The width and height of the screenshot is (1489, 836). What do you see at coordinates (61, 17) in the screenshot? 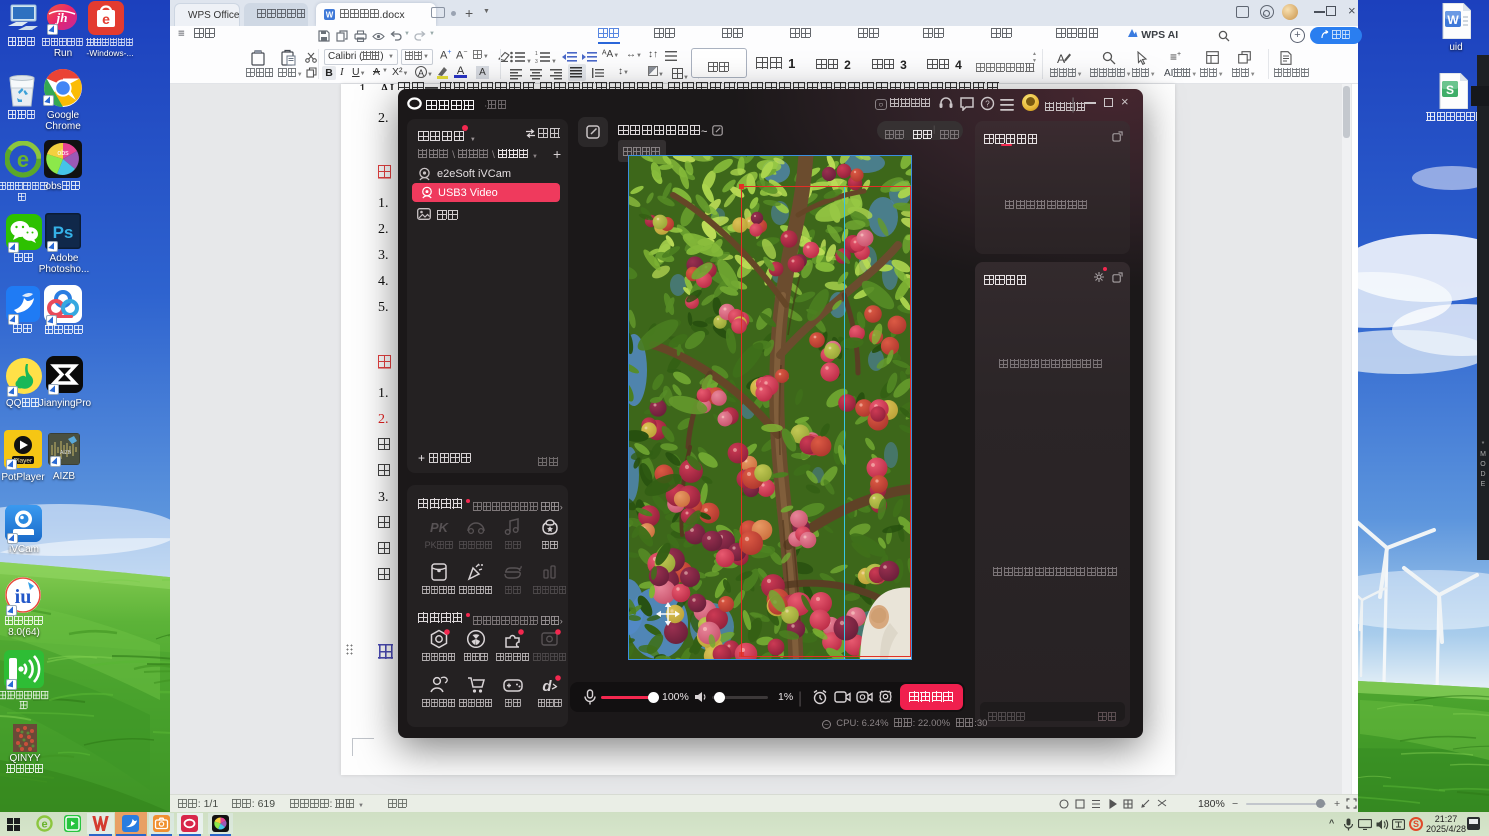
I see `svg-text: jh` at bounding box center [61, 17].